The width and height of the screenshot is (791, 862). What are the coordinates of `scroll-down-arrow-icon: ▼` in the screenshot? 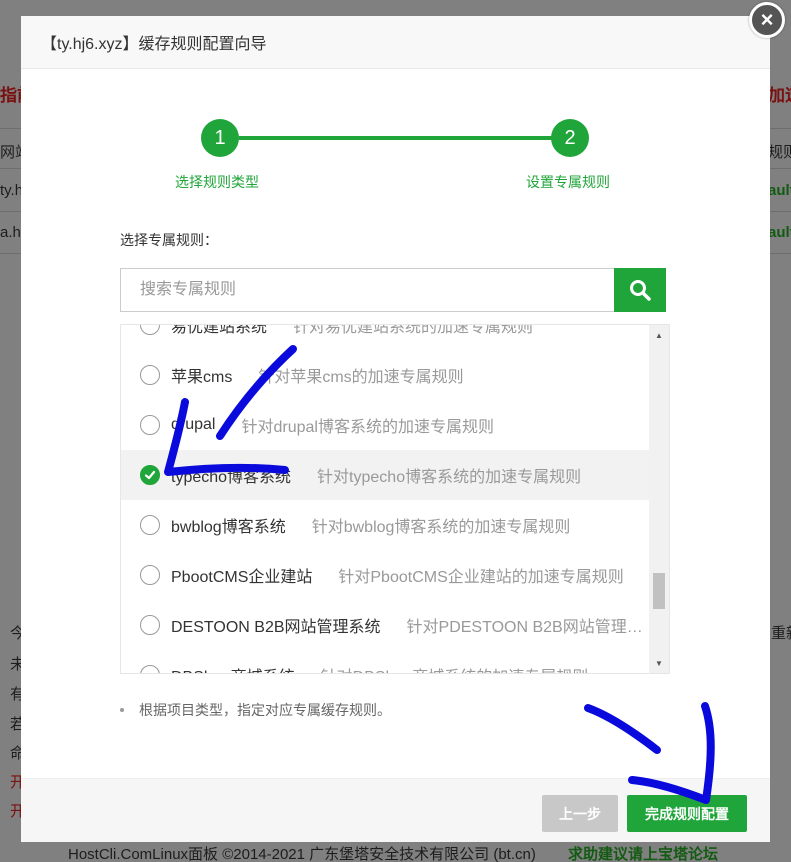 It's located at (659, 663).